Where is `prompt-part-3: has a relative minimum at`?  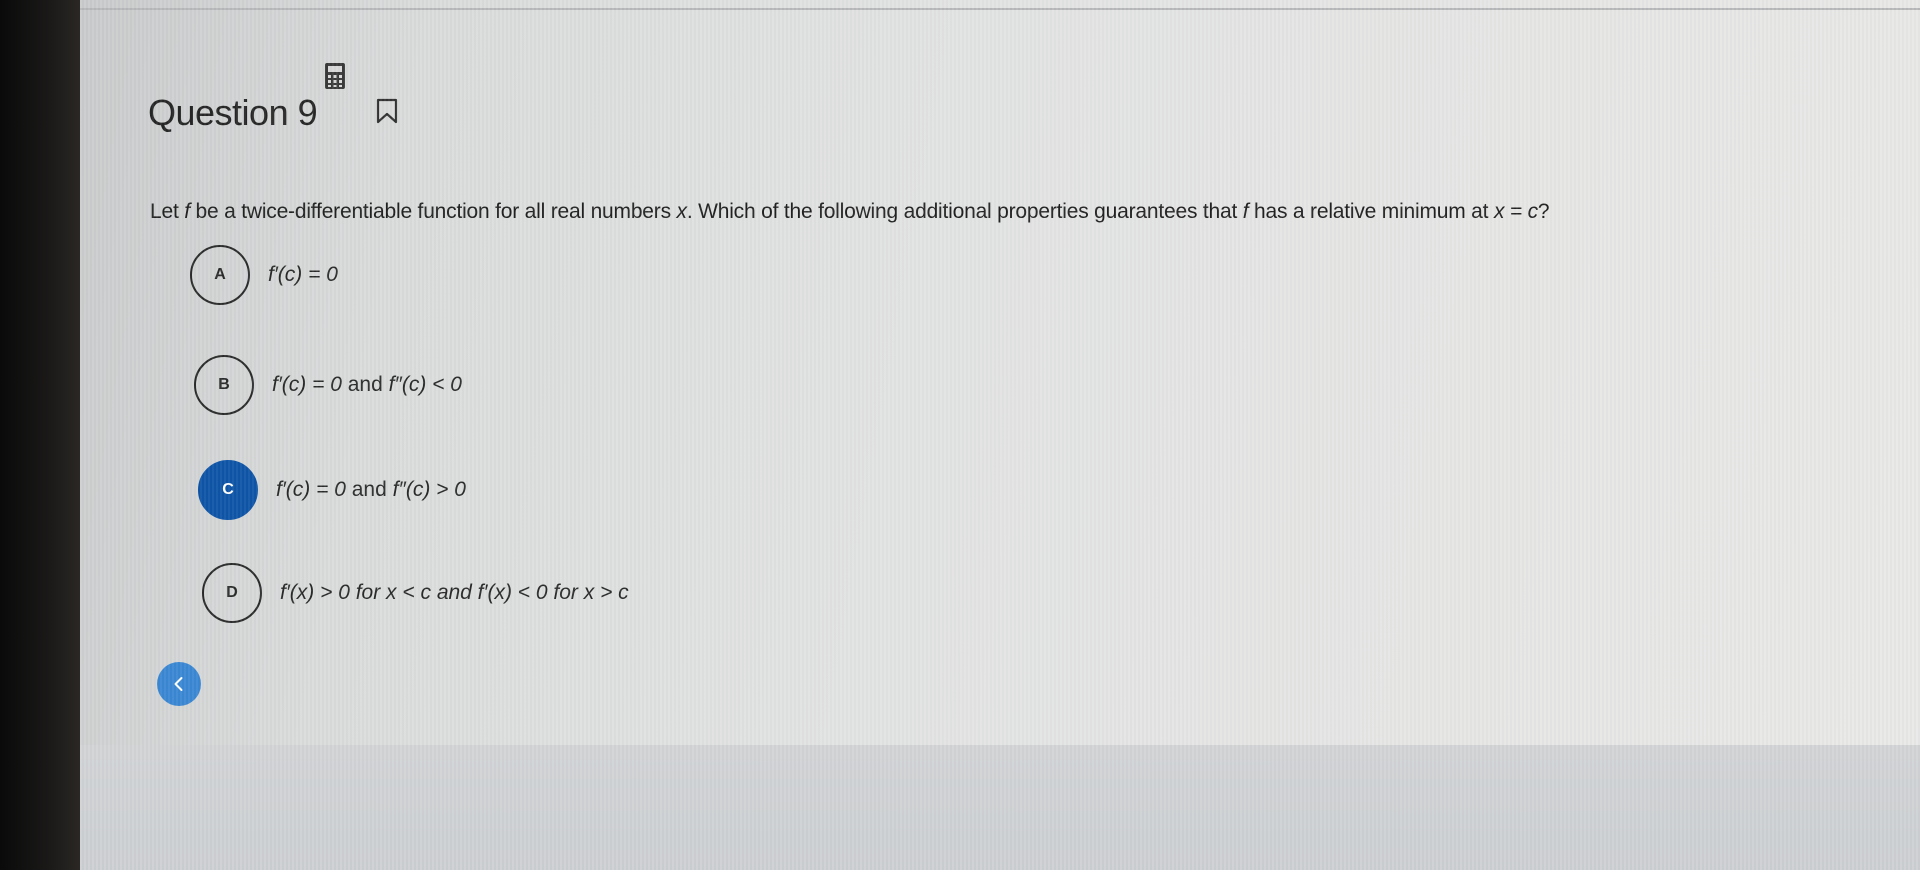
prompt-part-3: has a relative minimum at is located at coordinates (1371, 211).